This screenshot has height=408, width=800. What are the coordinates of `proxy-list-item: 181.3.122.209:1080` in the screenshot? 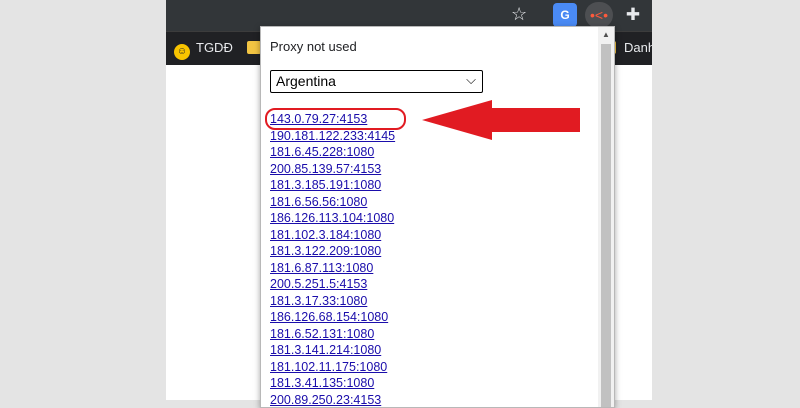 It's located at (332, 251).